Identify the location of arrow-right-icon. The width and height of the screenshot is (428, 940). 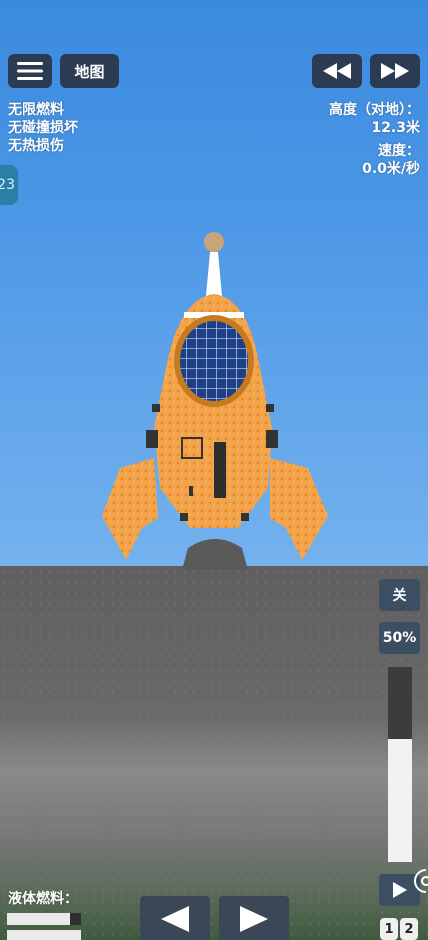
(254, 919).